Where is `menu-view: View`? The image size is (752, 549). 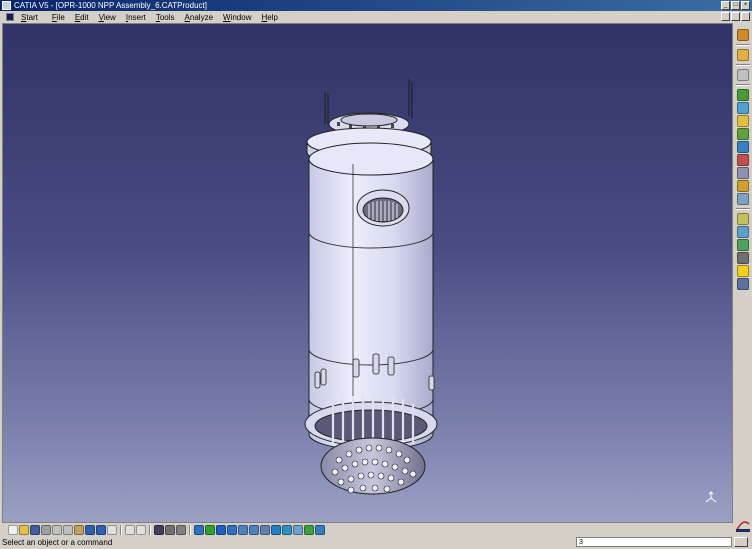 menu-view: View is located at coordinates (107, 17).